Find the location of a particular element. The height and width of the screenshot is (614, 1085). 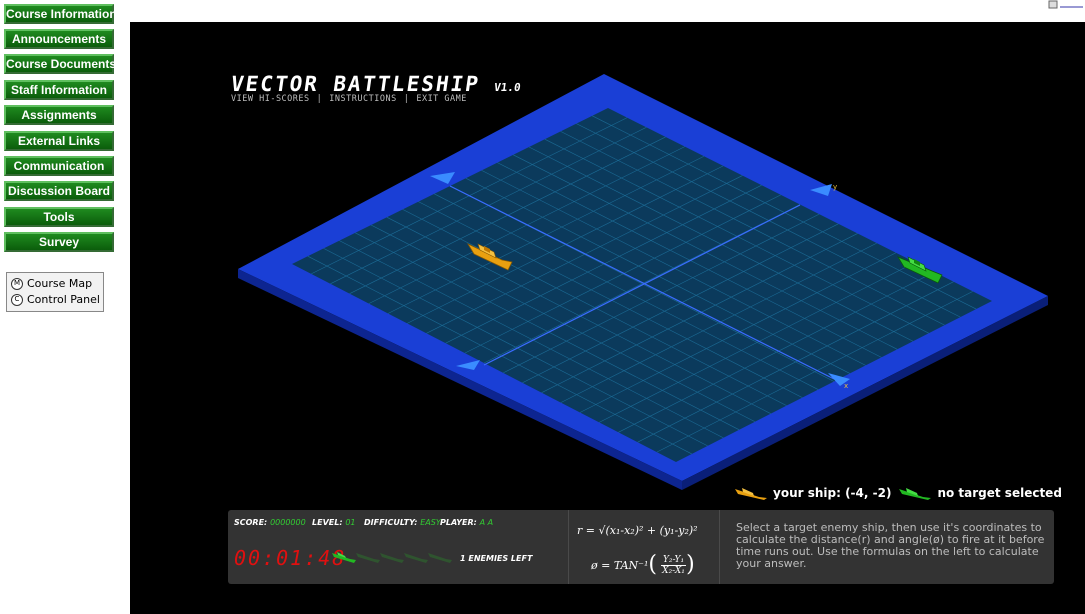

player-value: A A is located at coordinates (486, 522).